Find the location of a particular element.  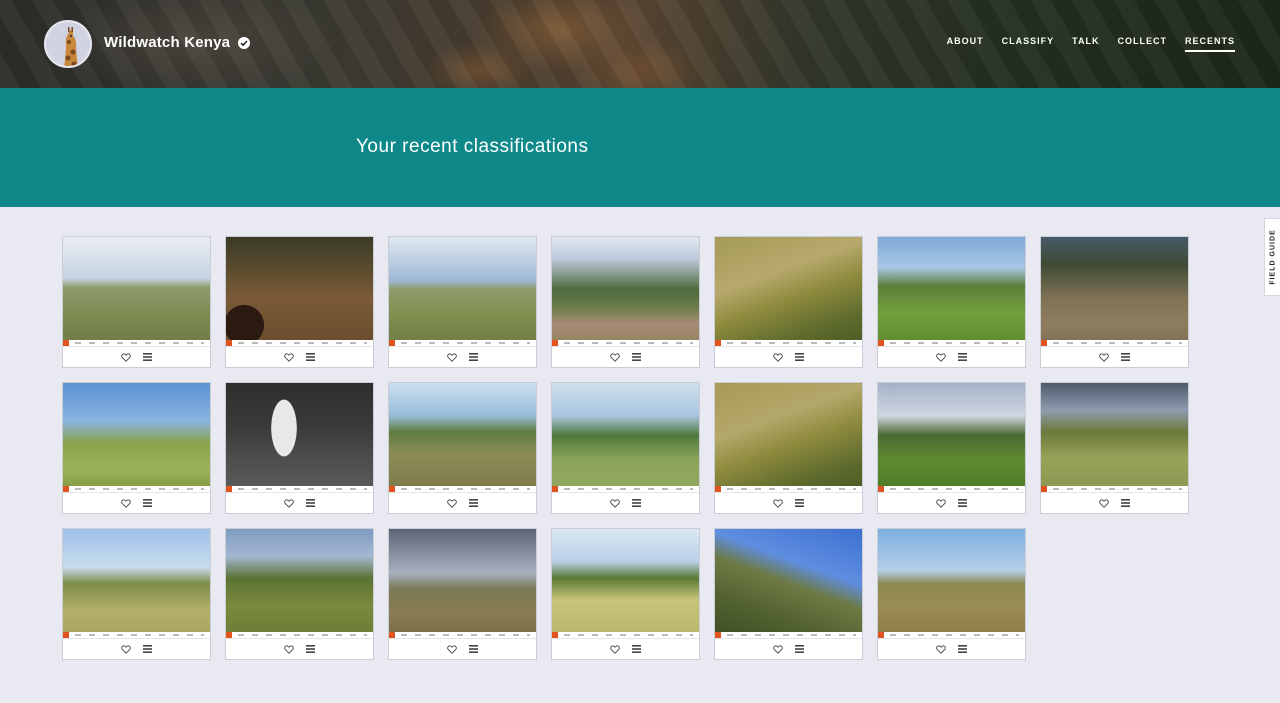

nav-recents: RECENTS is located at coordinates (1209, 44).